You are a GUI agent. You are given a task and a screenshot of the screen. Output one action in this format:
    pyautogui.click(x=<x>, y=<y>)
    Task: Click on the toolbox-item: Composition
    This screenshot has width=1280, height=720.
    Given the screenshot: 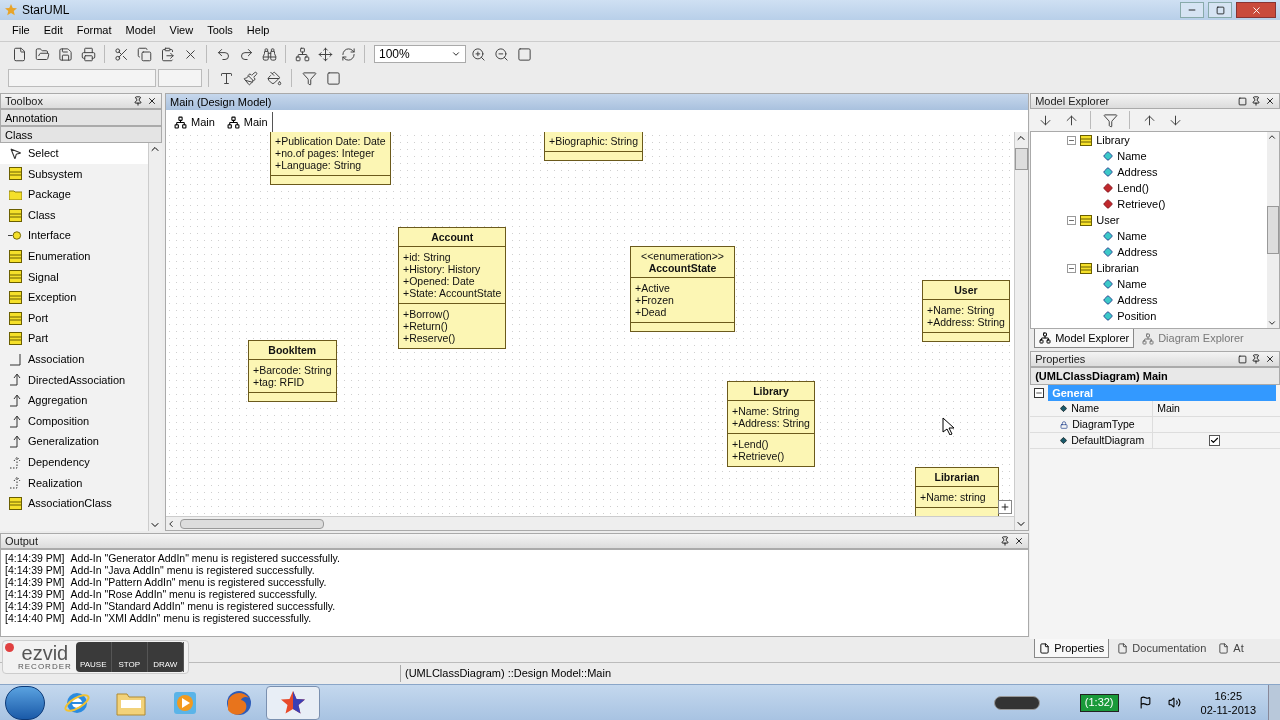 What is the action you would take?
    pyautogui.click(x=74, y=421)
    